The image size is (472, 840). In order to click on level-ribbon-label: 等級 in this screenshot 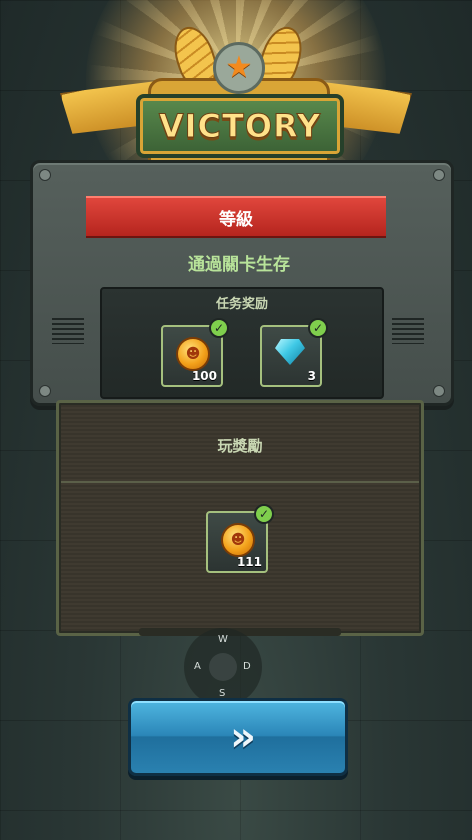, I will do `click(236, 219)`.